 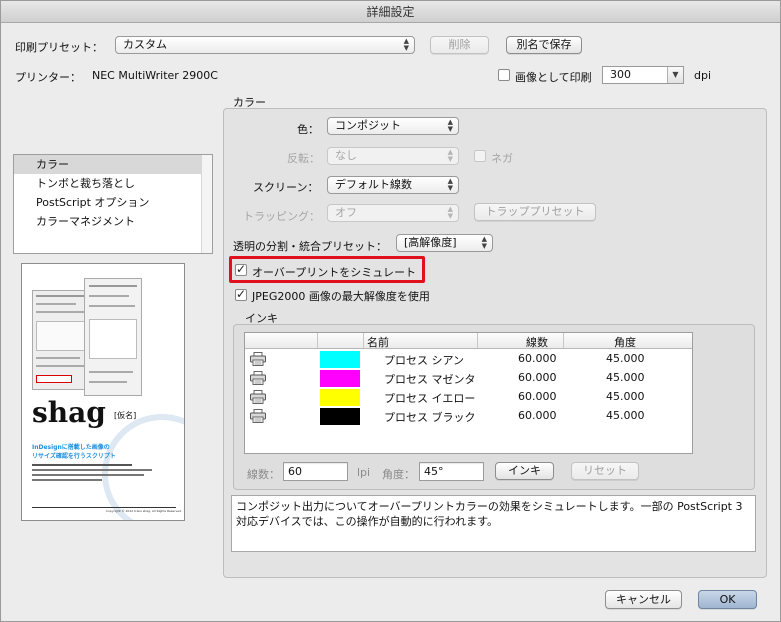 I want to click on trapping-select: オフ ▲ ▼, so click(x=393, y=213).